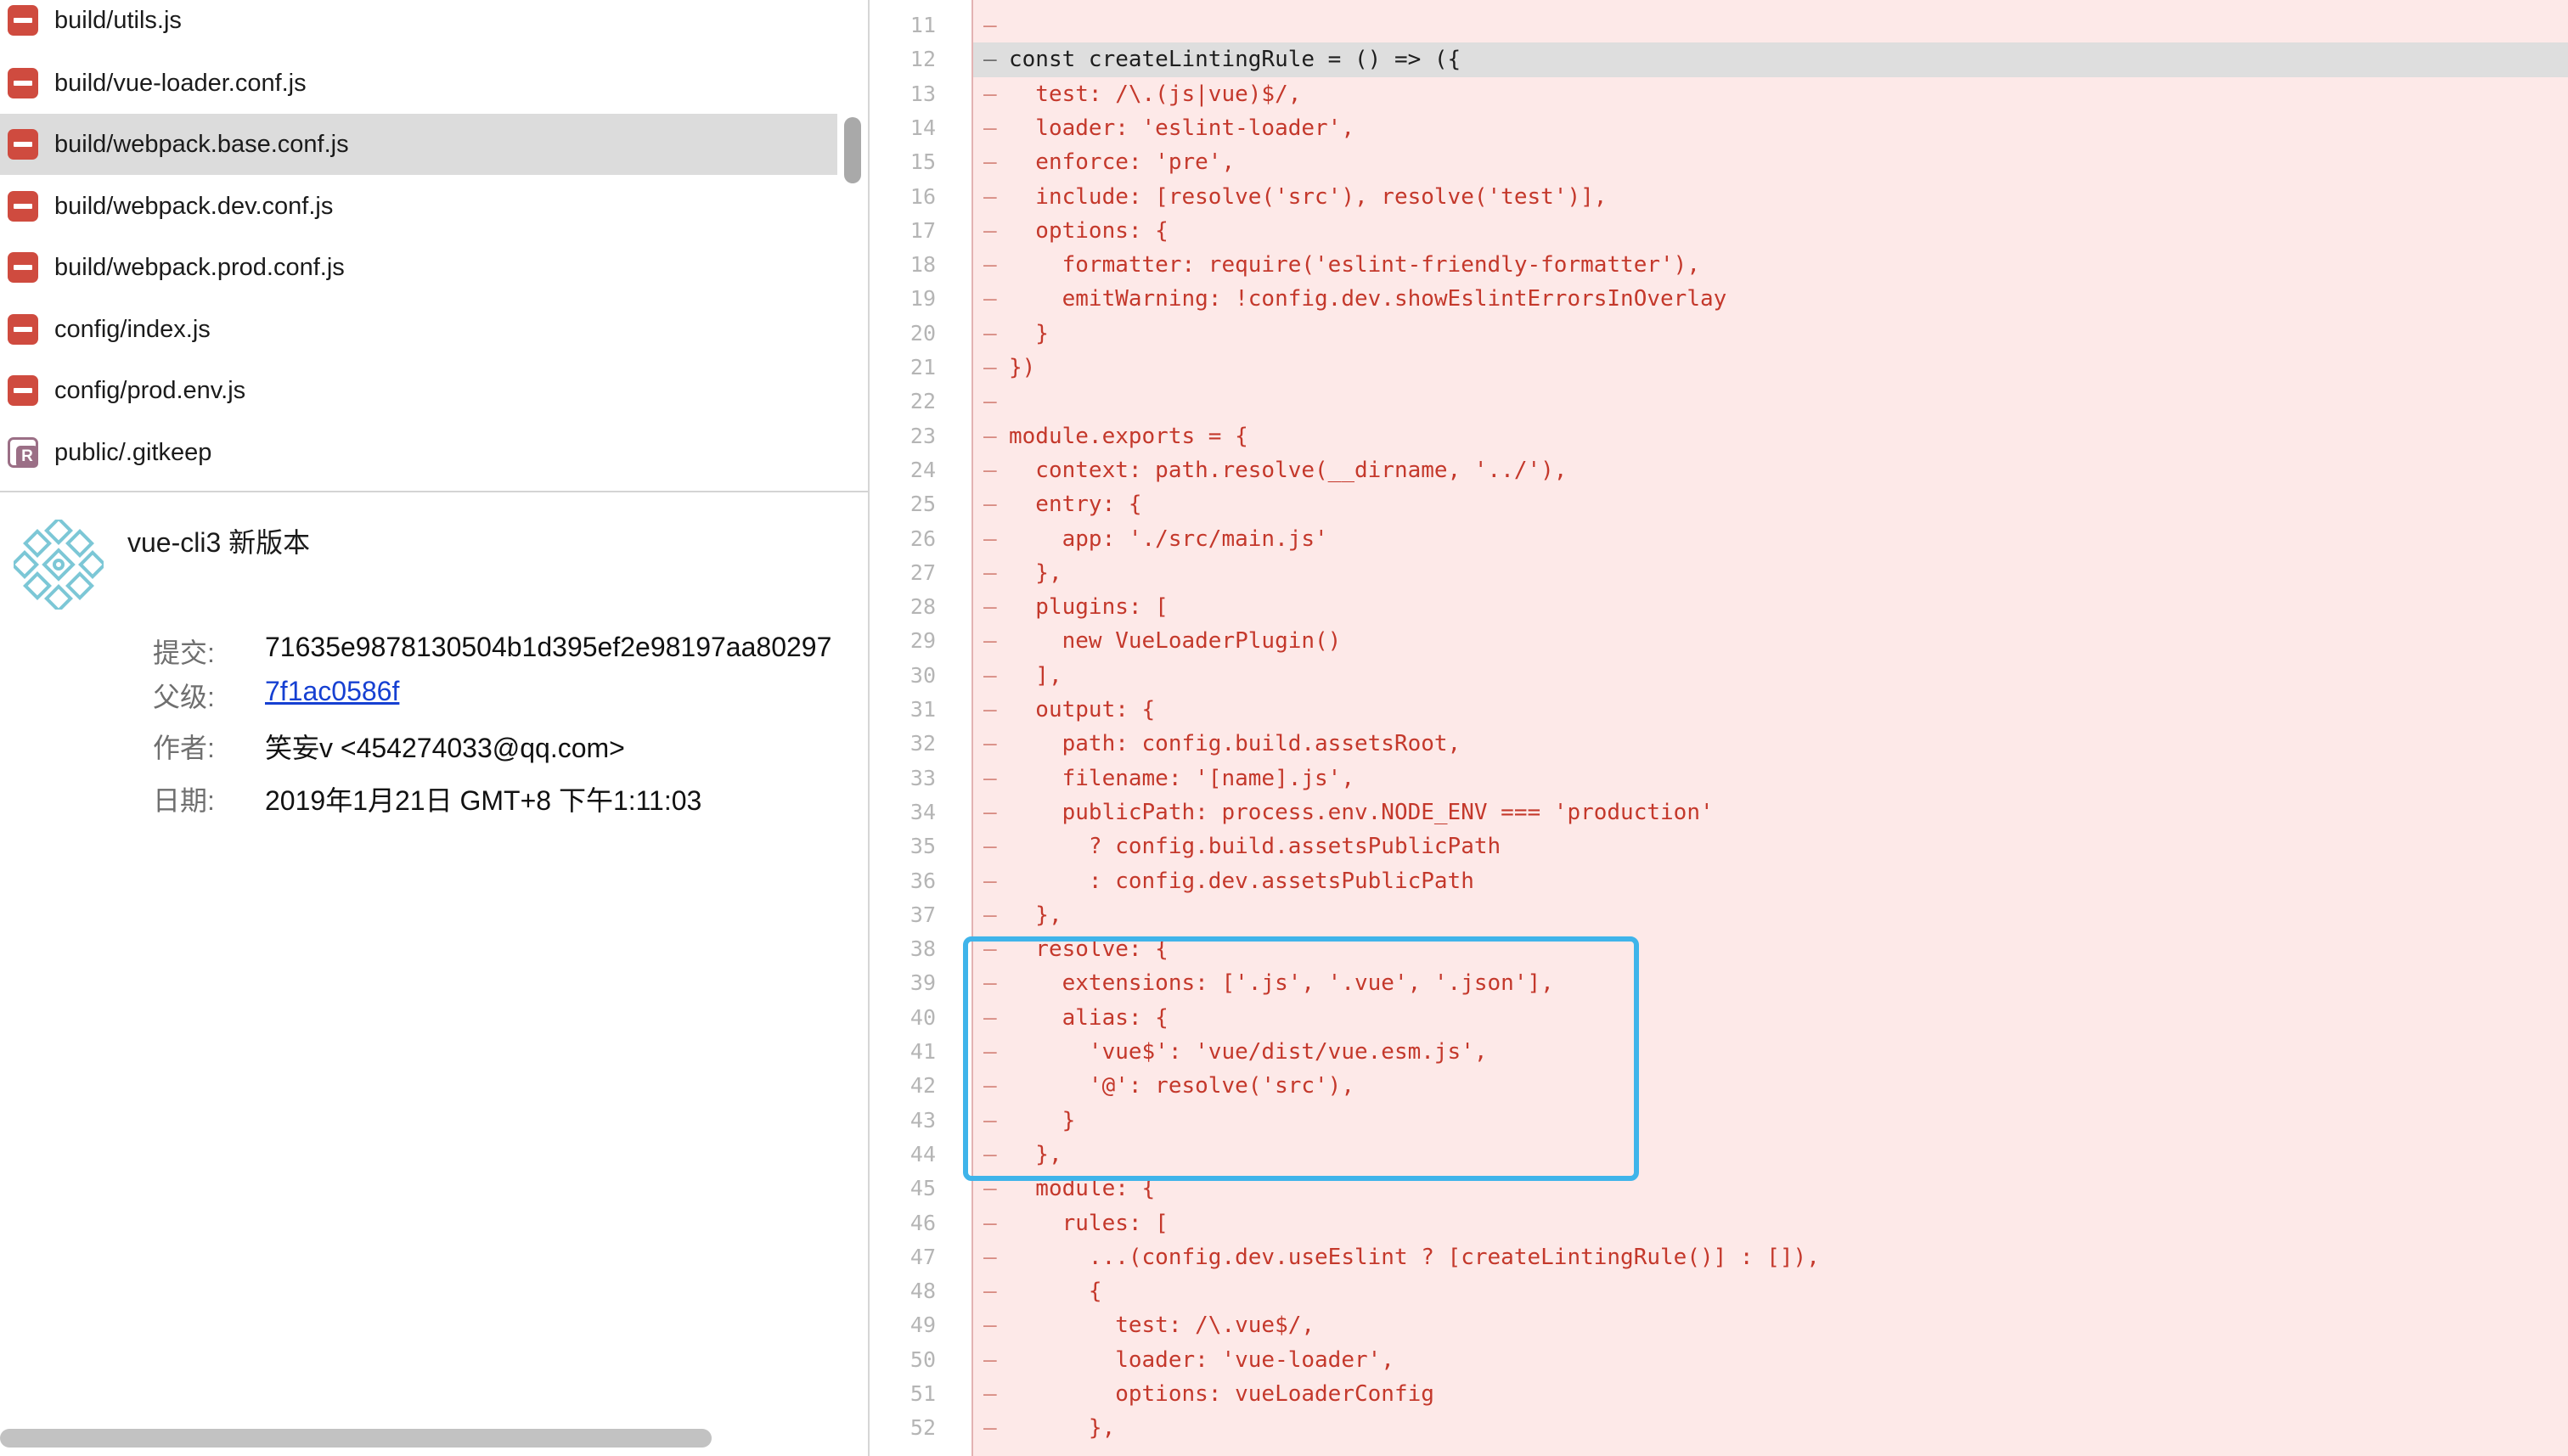 The width and height of the screenshot is (2568, 1456). What do you see at coordinates (418, 83) in the screenshot?
I see `file-list-item: build/vue-loader.conf.js` at bounding box center [418, 83].